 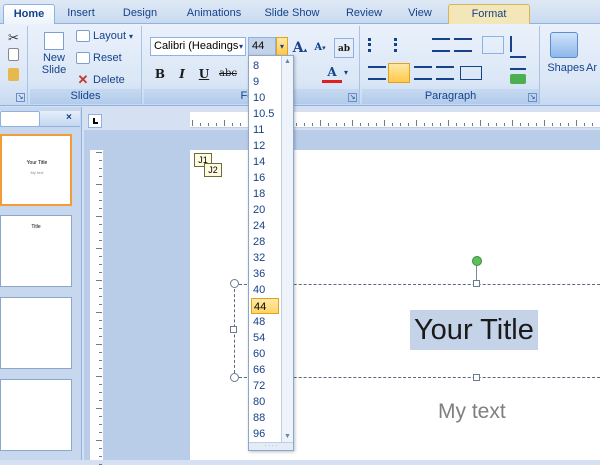 What do you see at coordinates (81, 14) in the screenshot?
I see `tab-insert: Insert` at bounding box center [81, 14].